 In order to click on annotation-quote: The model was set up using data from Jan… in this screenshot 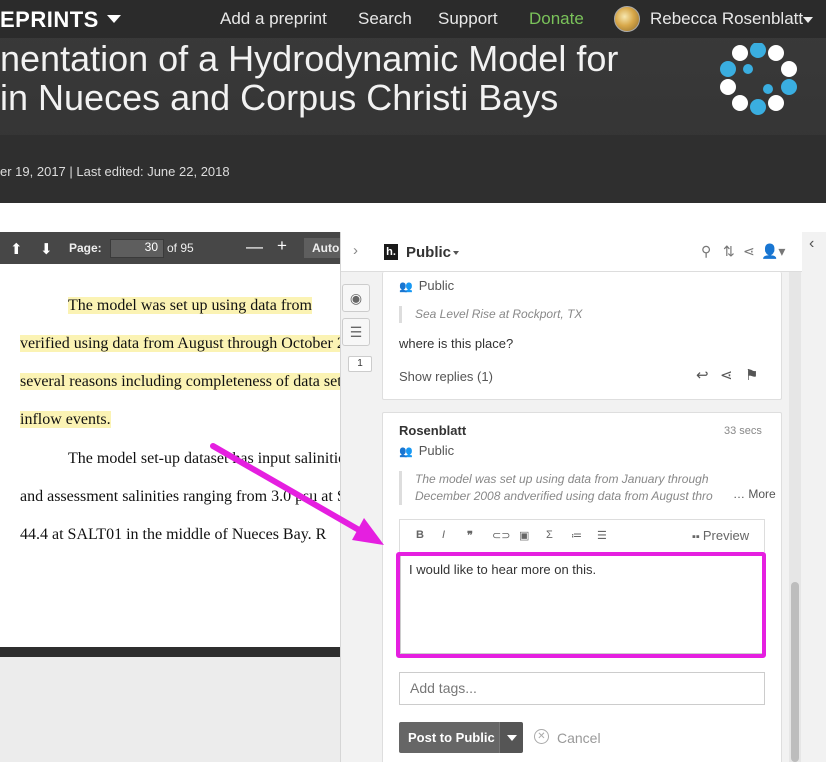, I will do `click(564, 488)`.